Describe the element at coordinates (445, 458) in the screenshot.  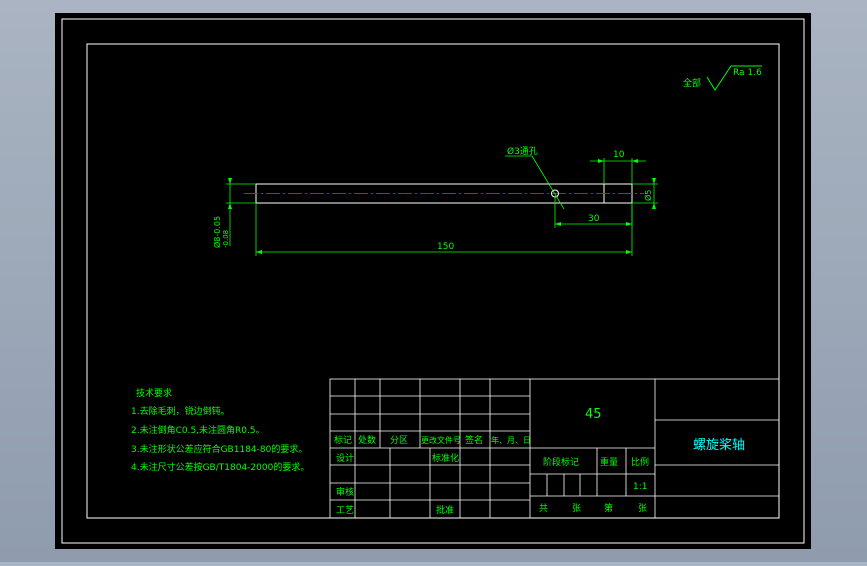
I see `standardize-label: 标准化` at that location.